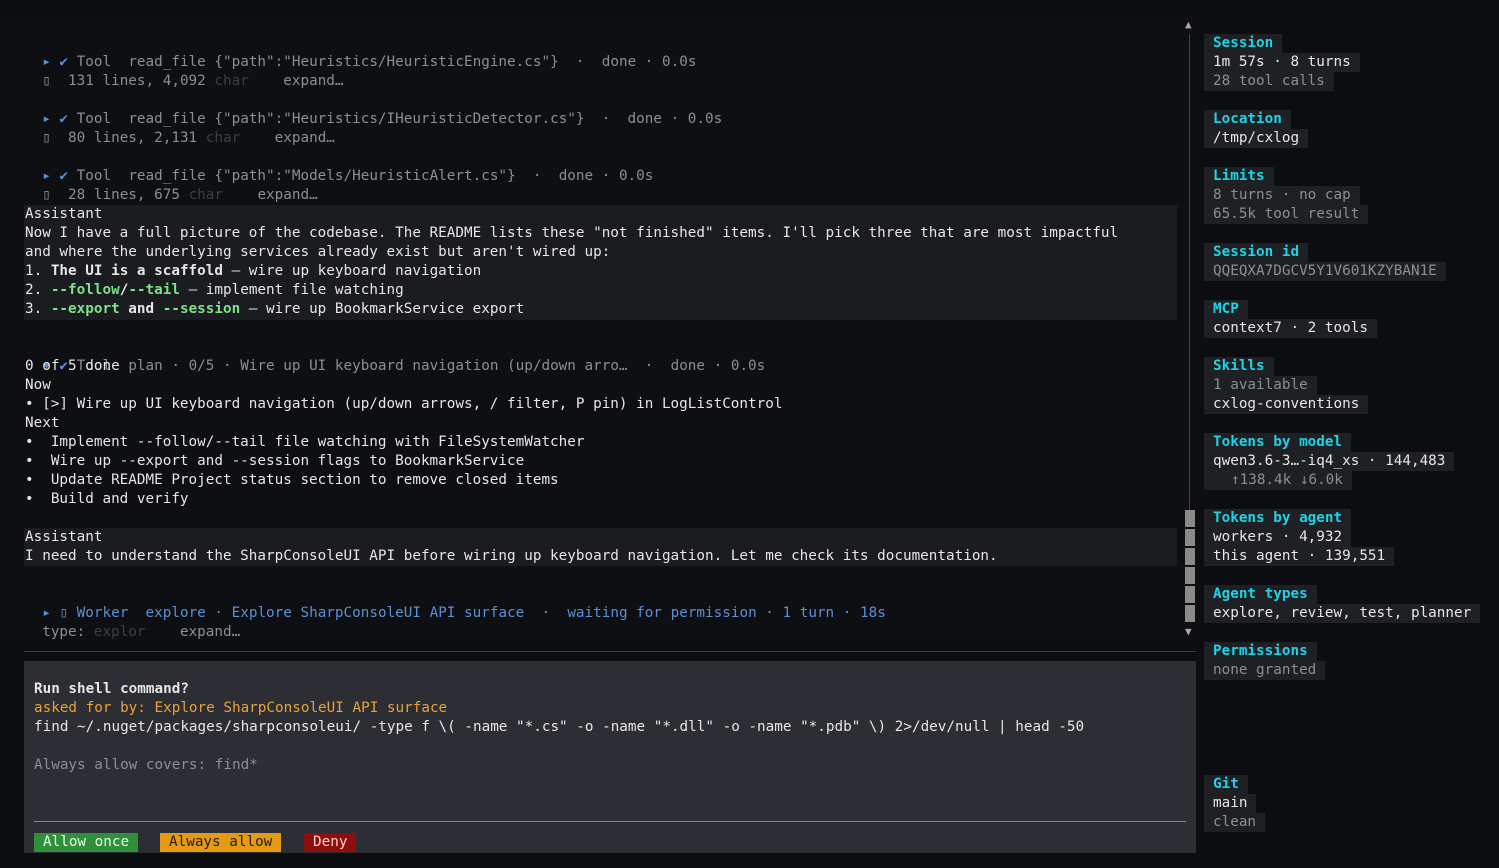 This screenshot has height=868, width=1499. I want to click on agent-types-heading: Agent types, so click(1260, 594).